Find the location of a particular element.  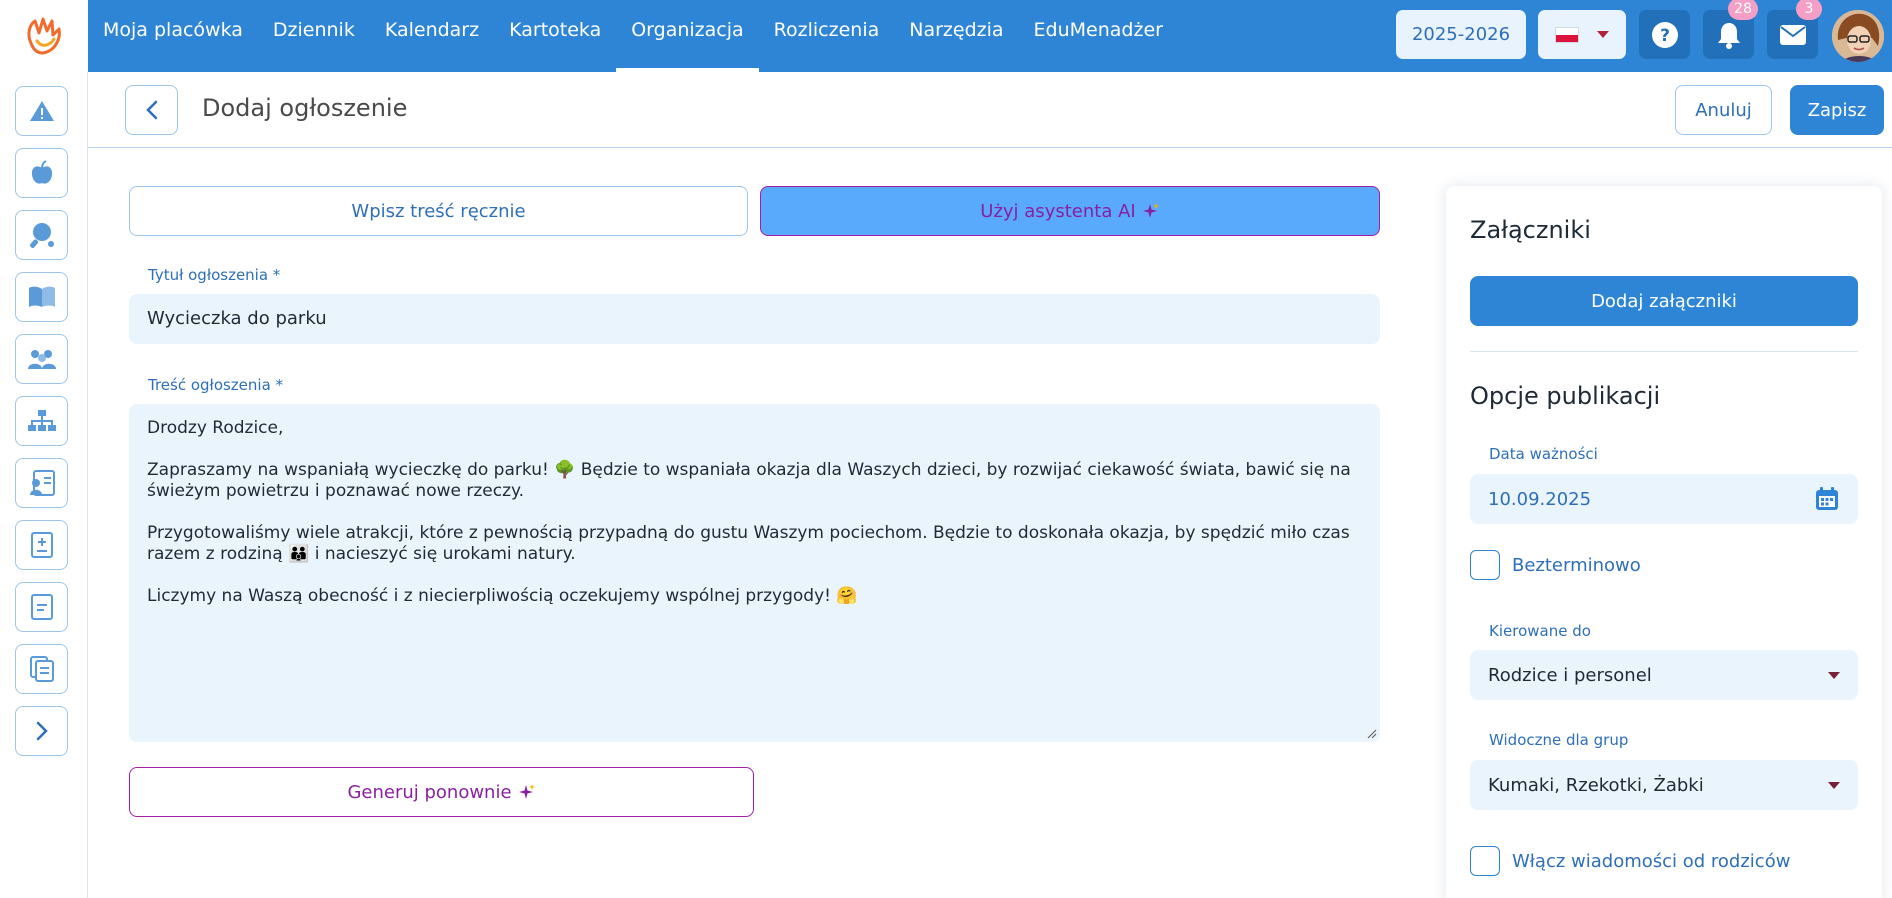

user-avatar is located at coordinates (1858, 36).